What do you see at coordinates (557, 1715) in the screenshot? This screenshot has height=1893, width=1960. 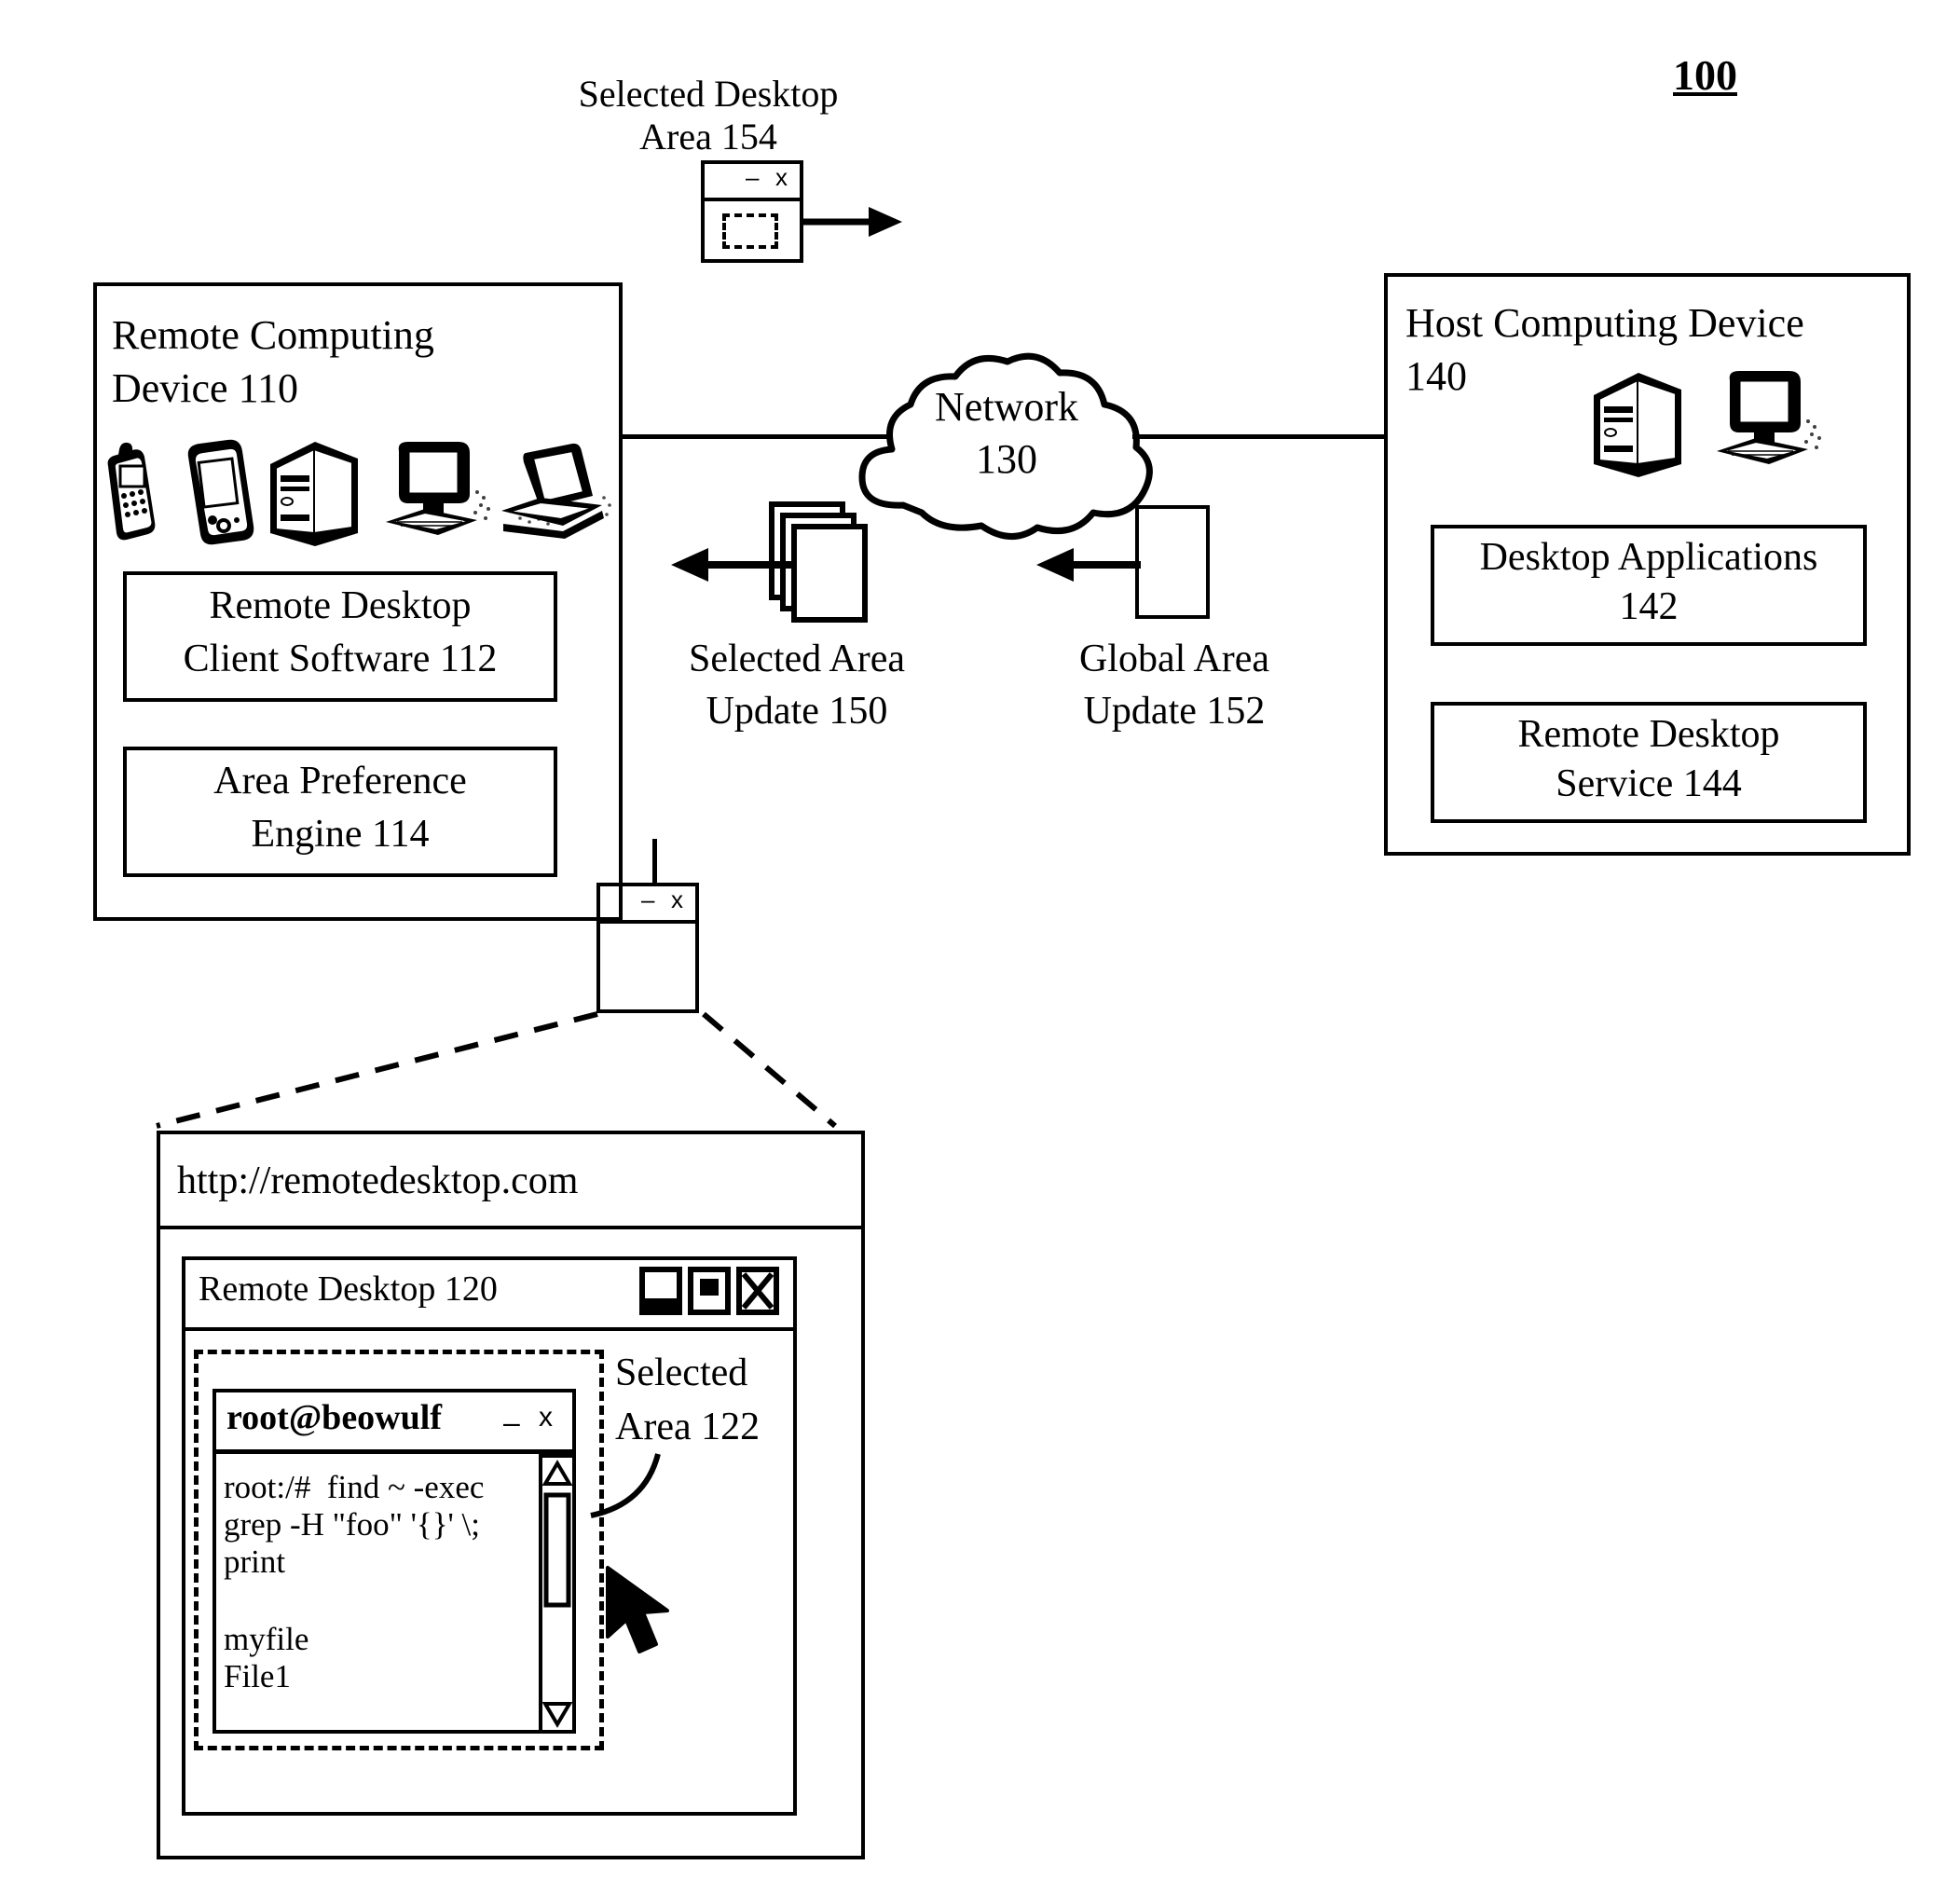 I see `scroll-down-arrow-icon` at bounding box center [557, 1715].